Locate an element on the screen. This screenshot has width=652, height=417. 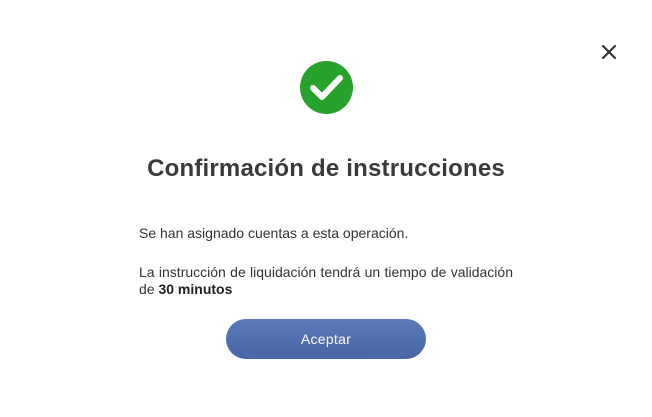
validation-time-value: 30 minutos is located at coordinates (195, 289).